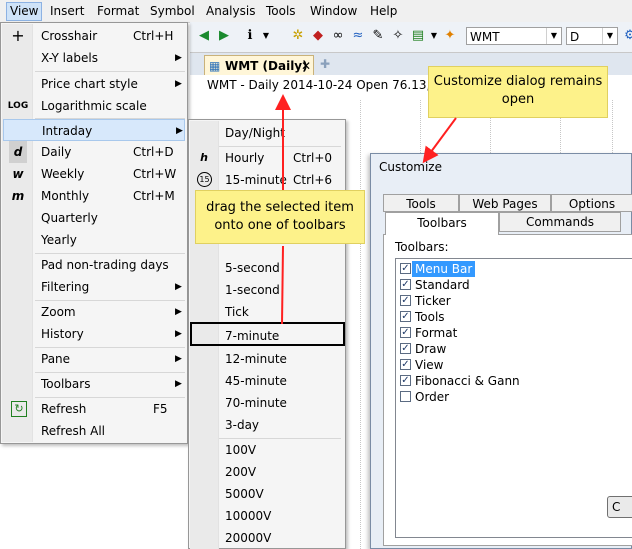 The image size is (632, 549). What do you see at coordinates (282, 285) in the screenshot?
I see `arrow-line` at bounding box center [282, 285].